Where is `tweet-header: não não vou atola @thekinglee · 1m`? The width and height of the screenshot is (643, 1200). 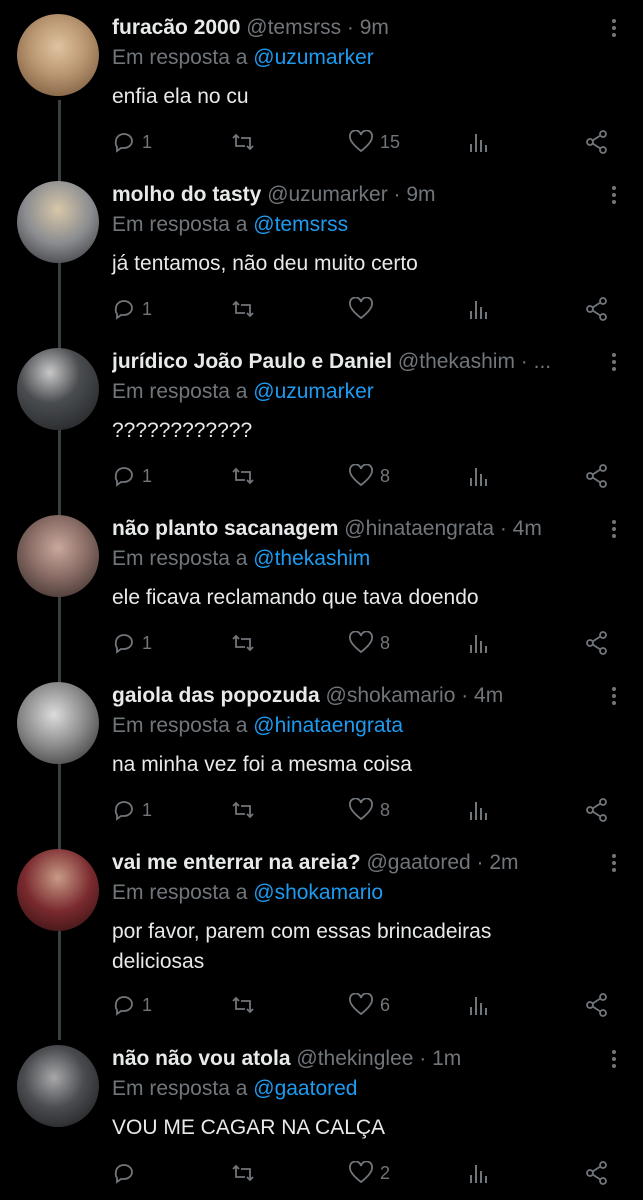 tweet-header: não não vou atola @thekinglee · 1m is located at coordinates (347, 1059).